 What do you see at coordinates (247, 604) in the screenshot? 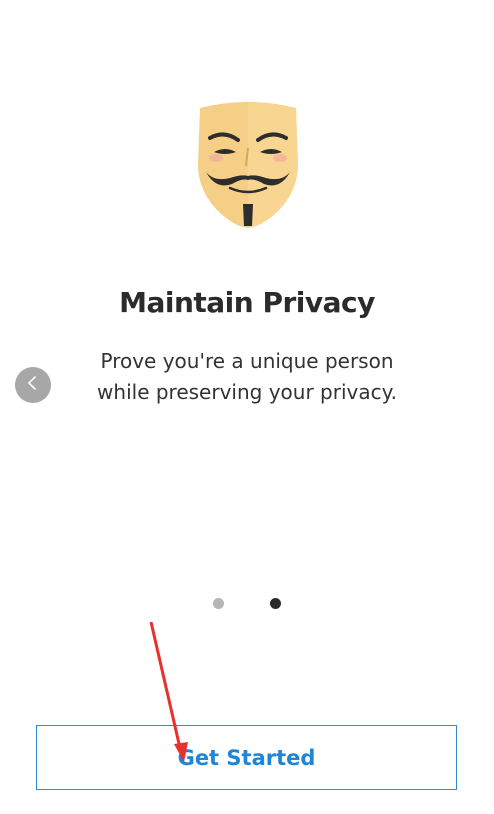
I see `pagination-dots` at bounding box center [247, 604].